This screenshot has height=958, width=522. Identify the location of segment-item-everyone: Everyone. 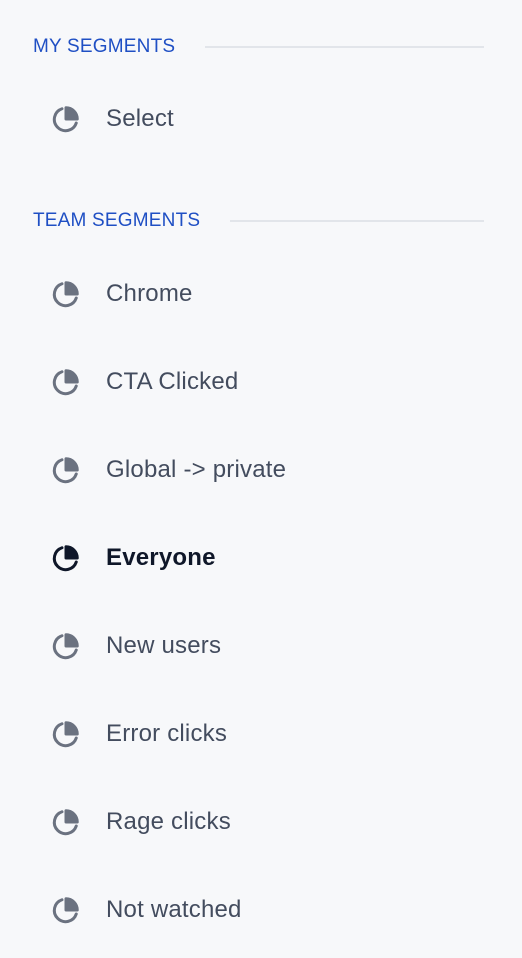
(258, 558).